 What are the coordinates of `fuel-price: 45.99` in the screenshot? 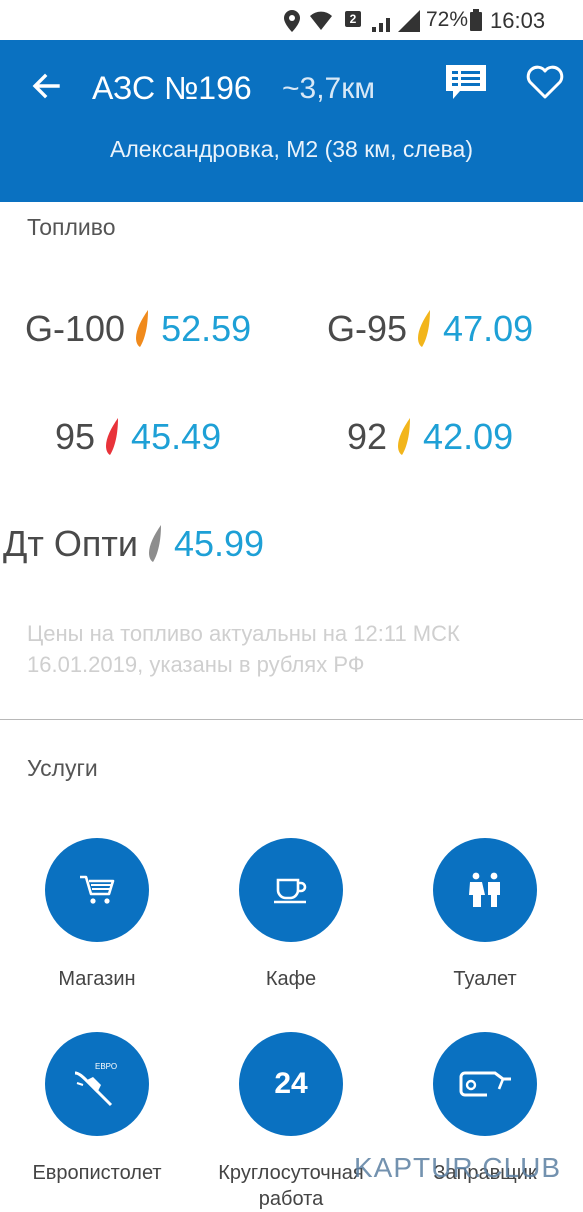 It's located at (219, 543).